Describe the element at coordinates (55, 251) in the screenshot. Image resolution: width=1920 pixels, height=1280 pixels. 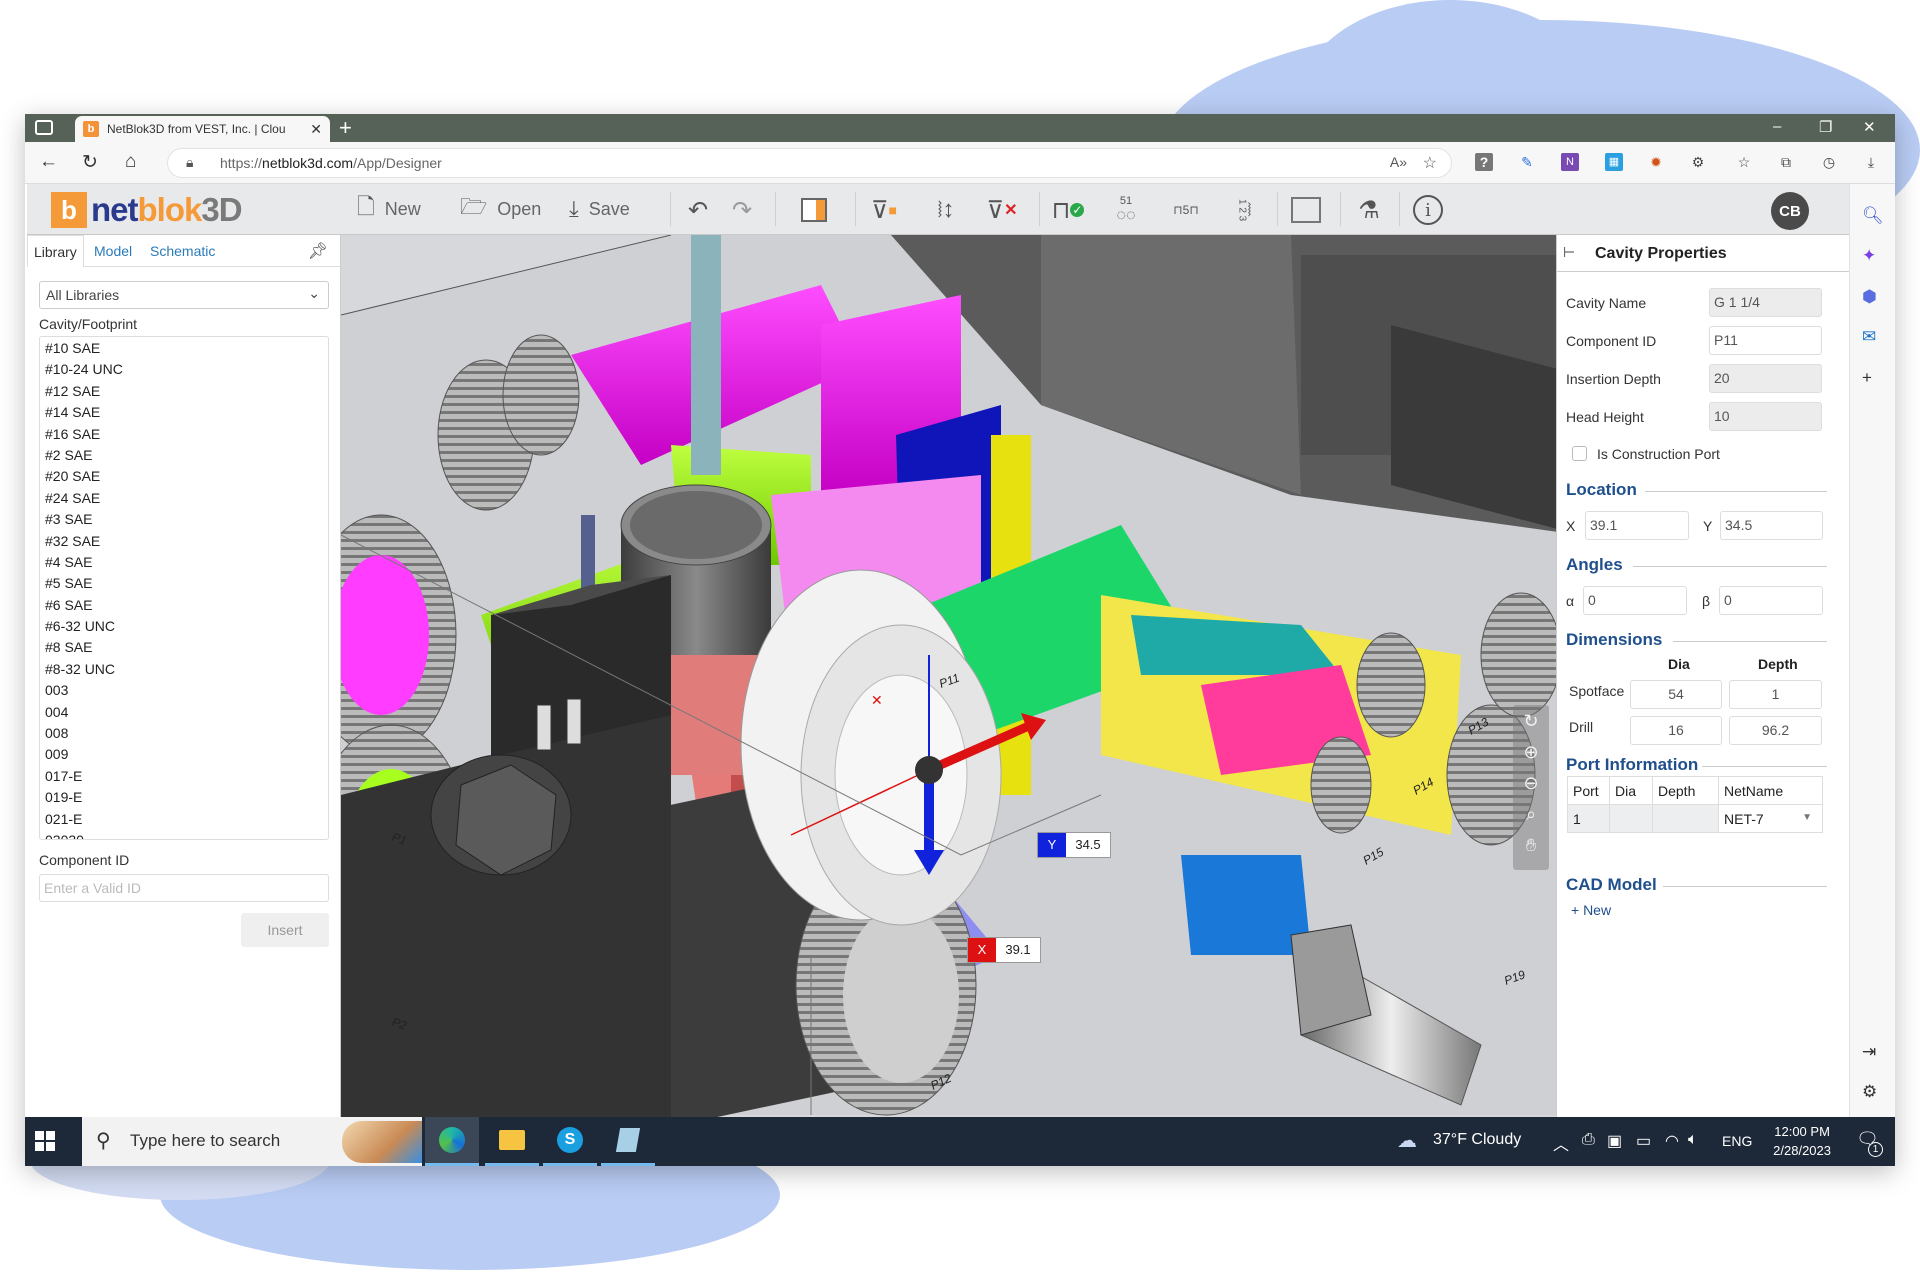
I see `tab-library: Library` at that location.